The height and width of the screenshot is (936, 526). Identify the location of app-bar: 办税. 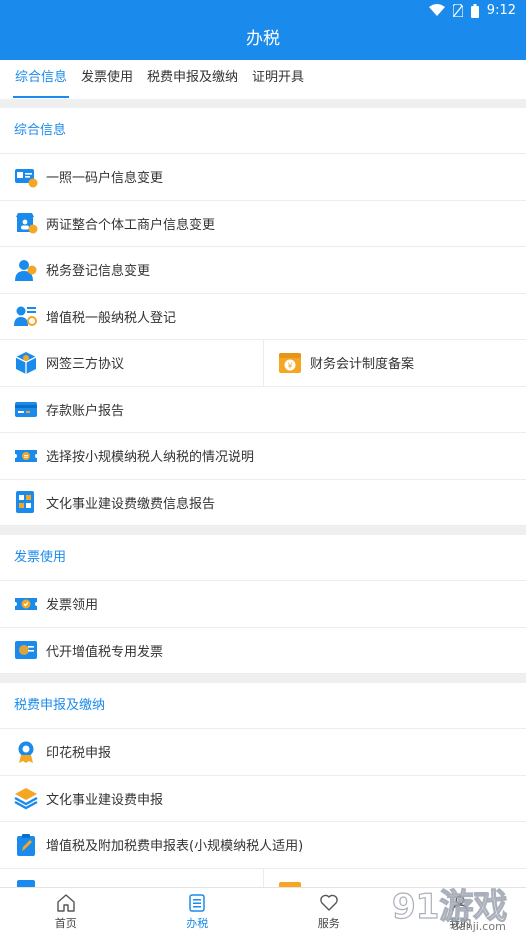
(263, 40).